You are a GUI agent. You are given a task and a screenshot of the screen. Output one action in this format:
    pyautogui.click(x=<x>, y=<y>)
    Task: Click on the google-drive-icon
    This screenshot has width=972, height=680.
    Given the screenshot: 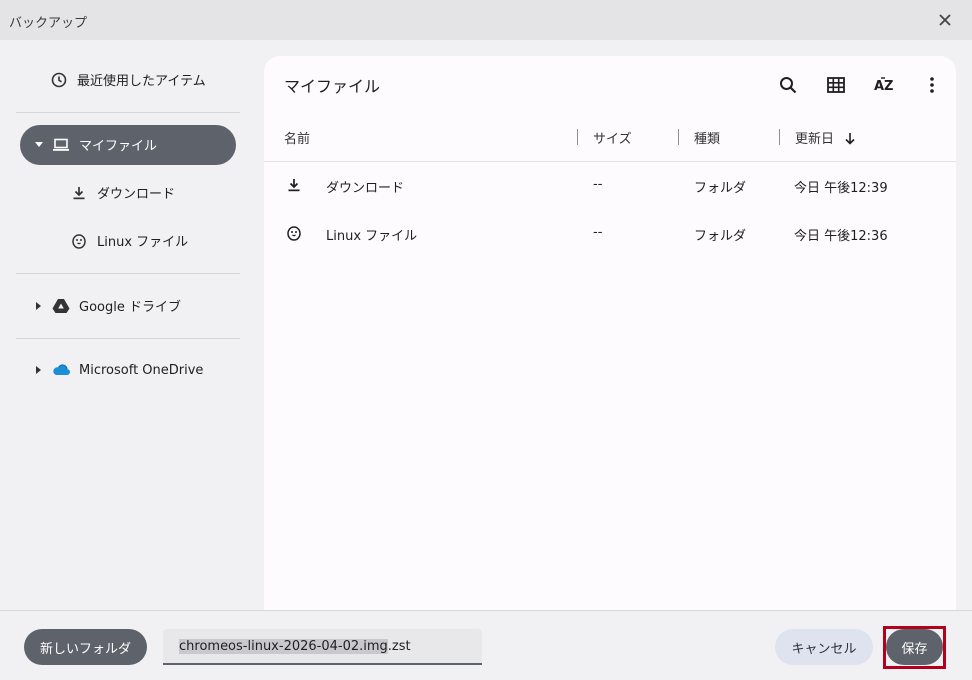 What is the action you would take?
    pyautogui.click(x=61, y=306)
    